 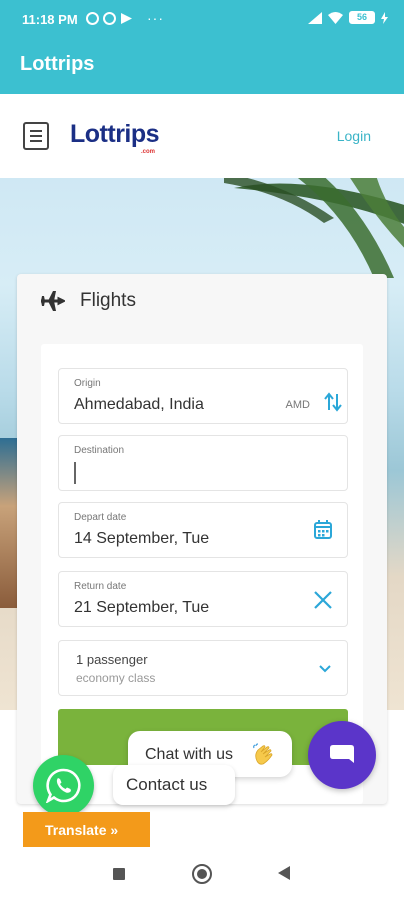 What do you see at coordinates (263, 754) in the screenshot?
I see `waving-hand-icon` at bounding box center [263, 754].